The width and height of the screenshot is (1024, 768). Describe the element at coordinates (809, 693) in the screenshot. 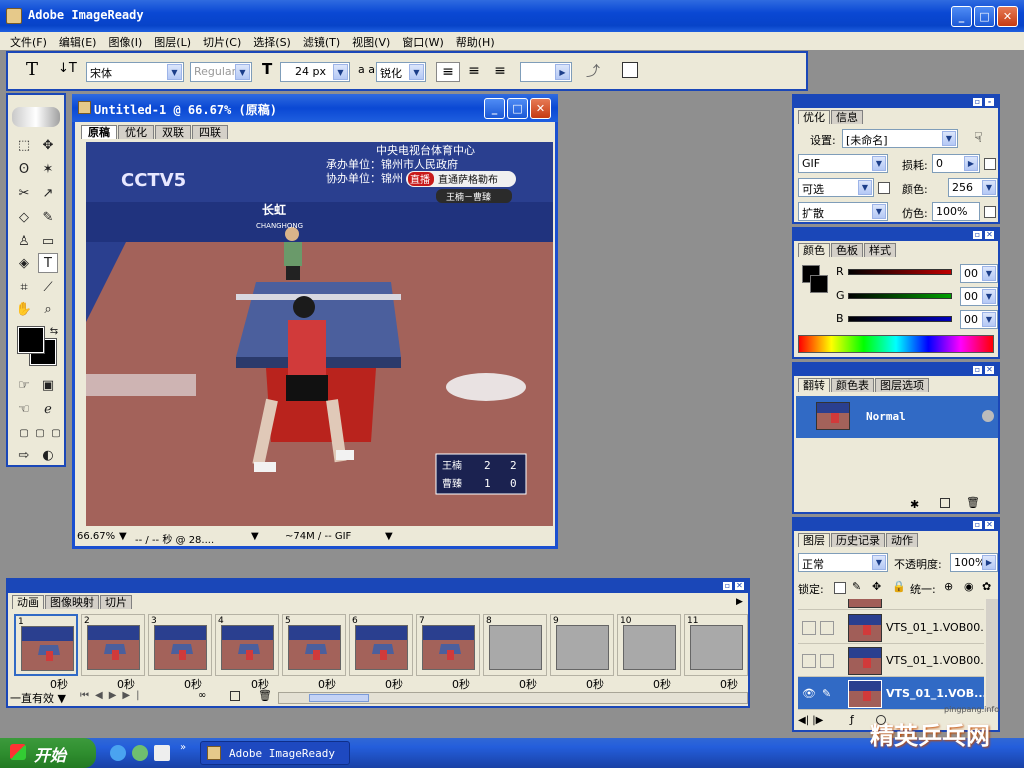

I see `eye-icon: 👁` at that location.